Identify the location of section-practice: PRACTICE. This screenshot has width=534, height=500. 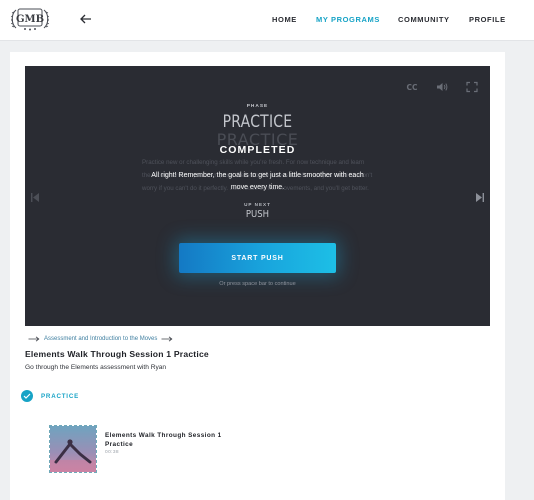
(60, 396).